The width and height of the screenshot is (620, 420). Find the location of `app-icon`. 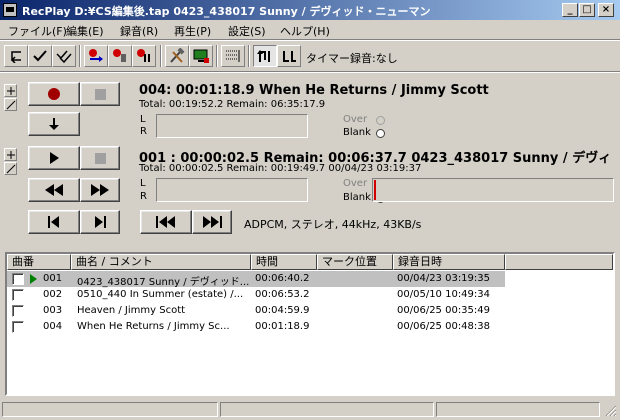

app-icon is located at coordinates (10, 10).